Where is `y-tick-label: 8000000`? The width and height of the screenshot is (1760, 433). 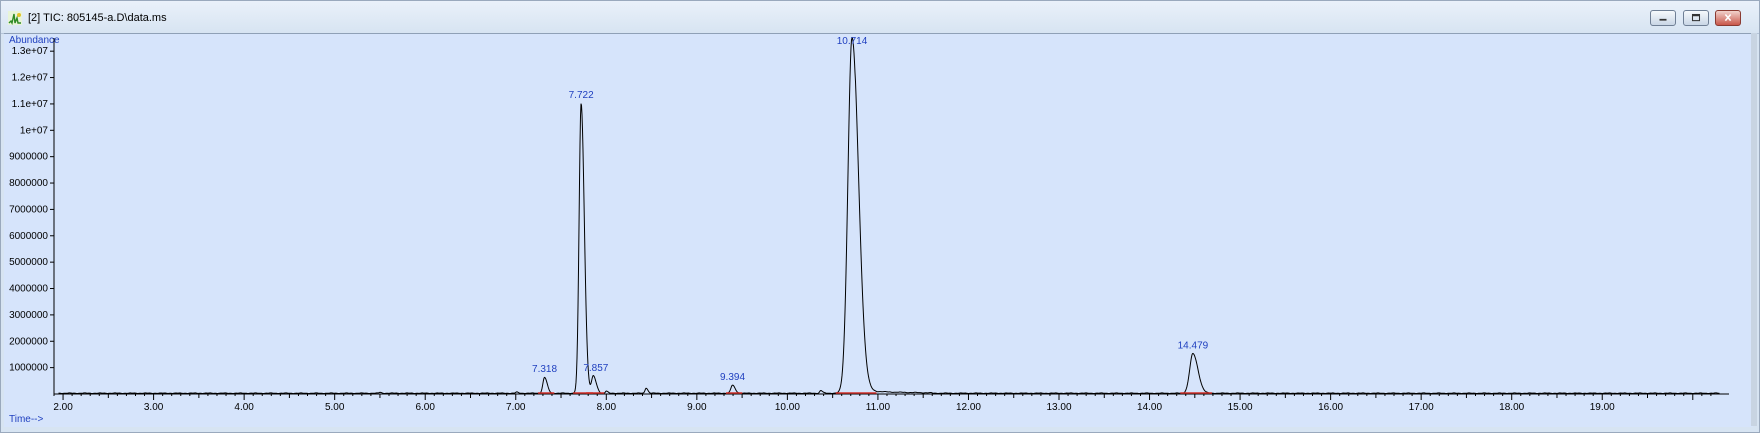
y-tick-label: 8000000 is located at coordinates (28, 183).